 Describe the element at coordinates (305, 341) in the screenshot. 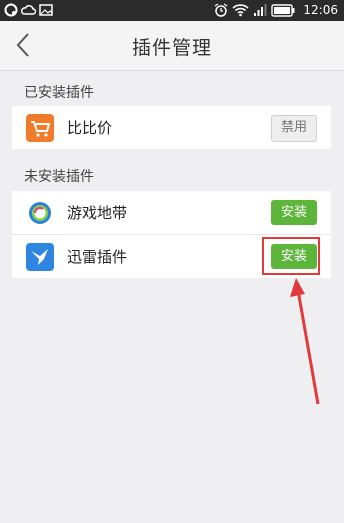

I see `arrow-annotation` at that location.